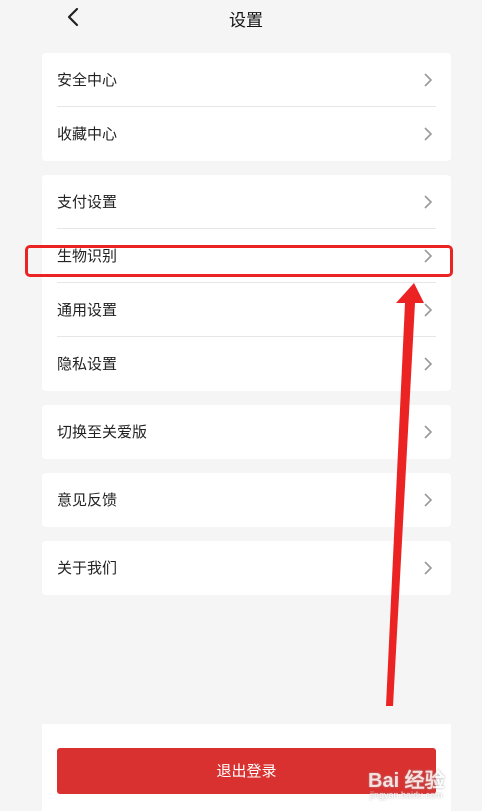 This screenshot has height=811, width=482. Describe the element at coordinates (87, 364) in the screenshot. I see `settings-item-label: 隐私设置` at that location.